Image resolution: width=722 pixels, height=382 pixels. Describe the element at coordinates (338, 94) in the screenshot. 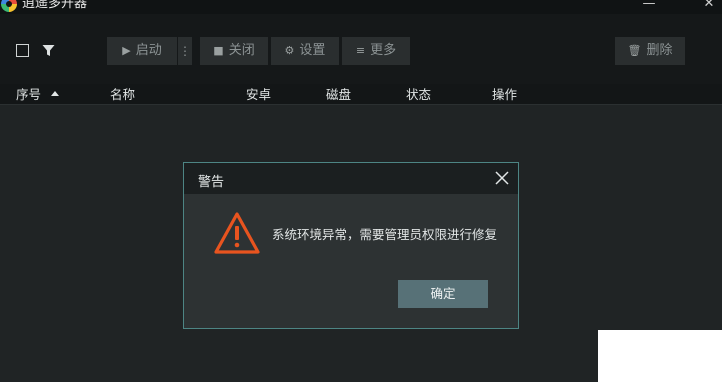

I see `column-header-disk: 磁盘` at that location.